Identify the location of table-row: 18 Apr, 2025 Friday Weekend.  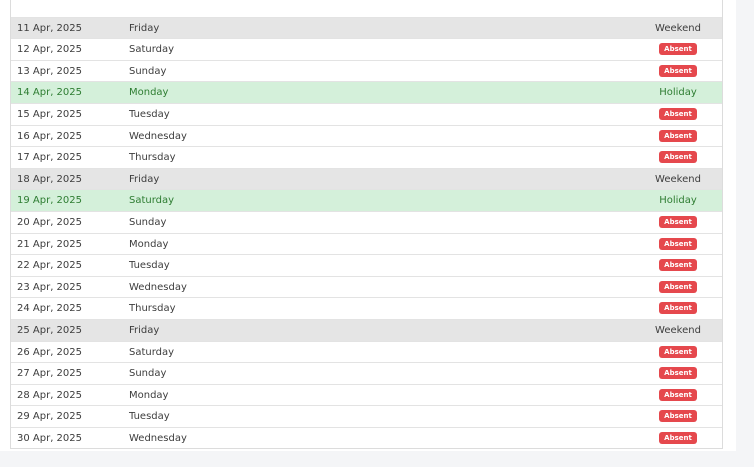
(366, 178).